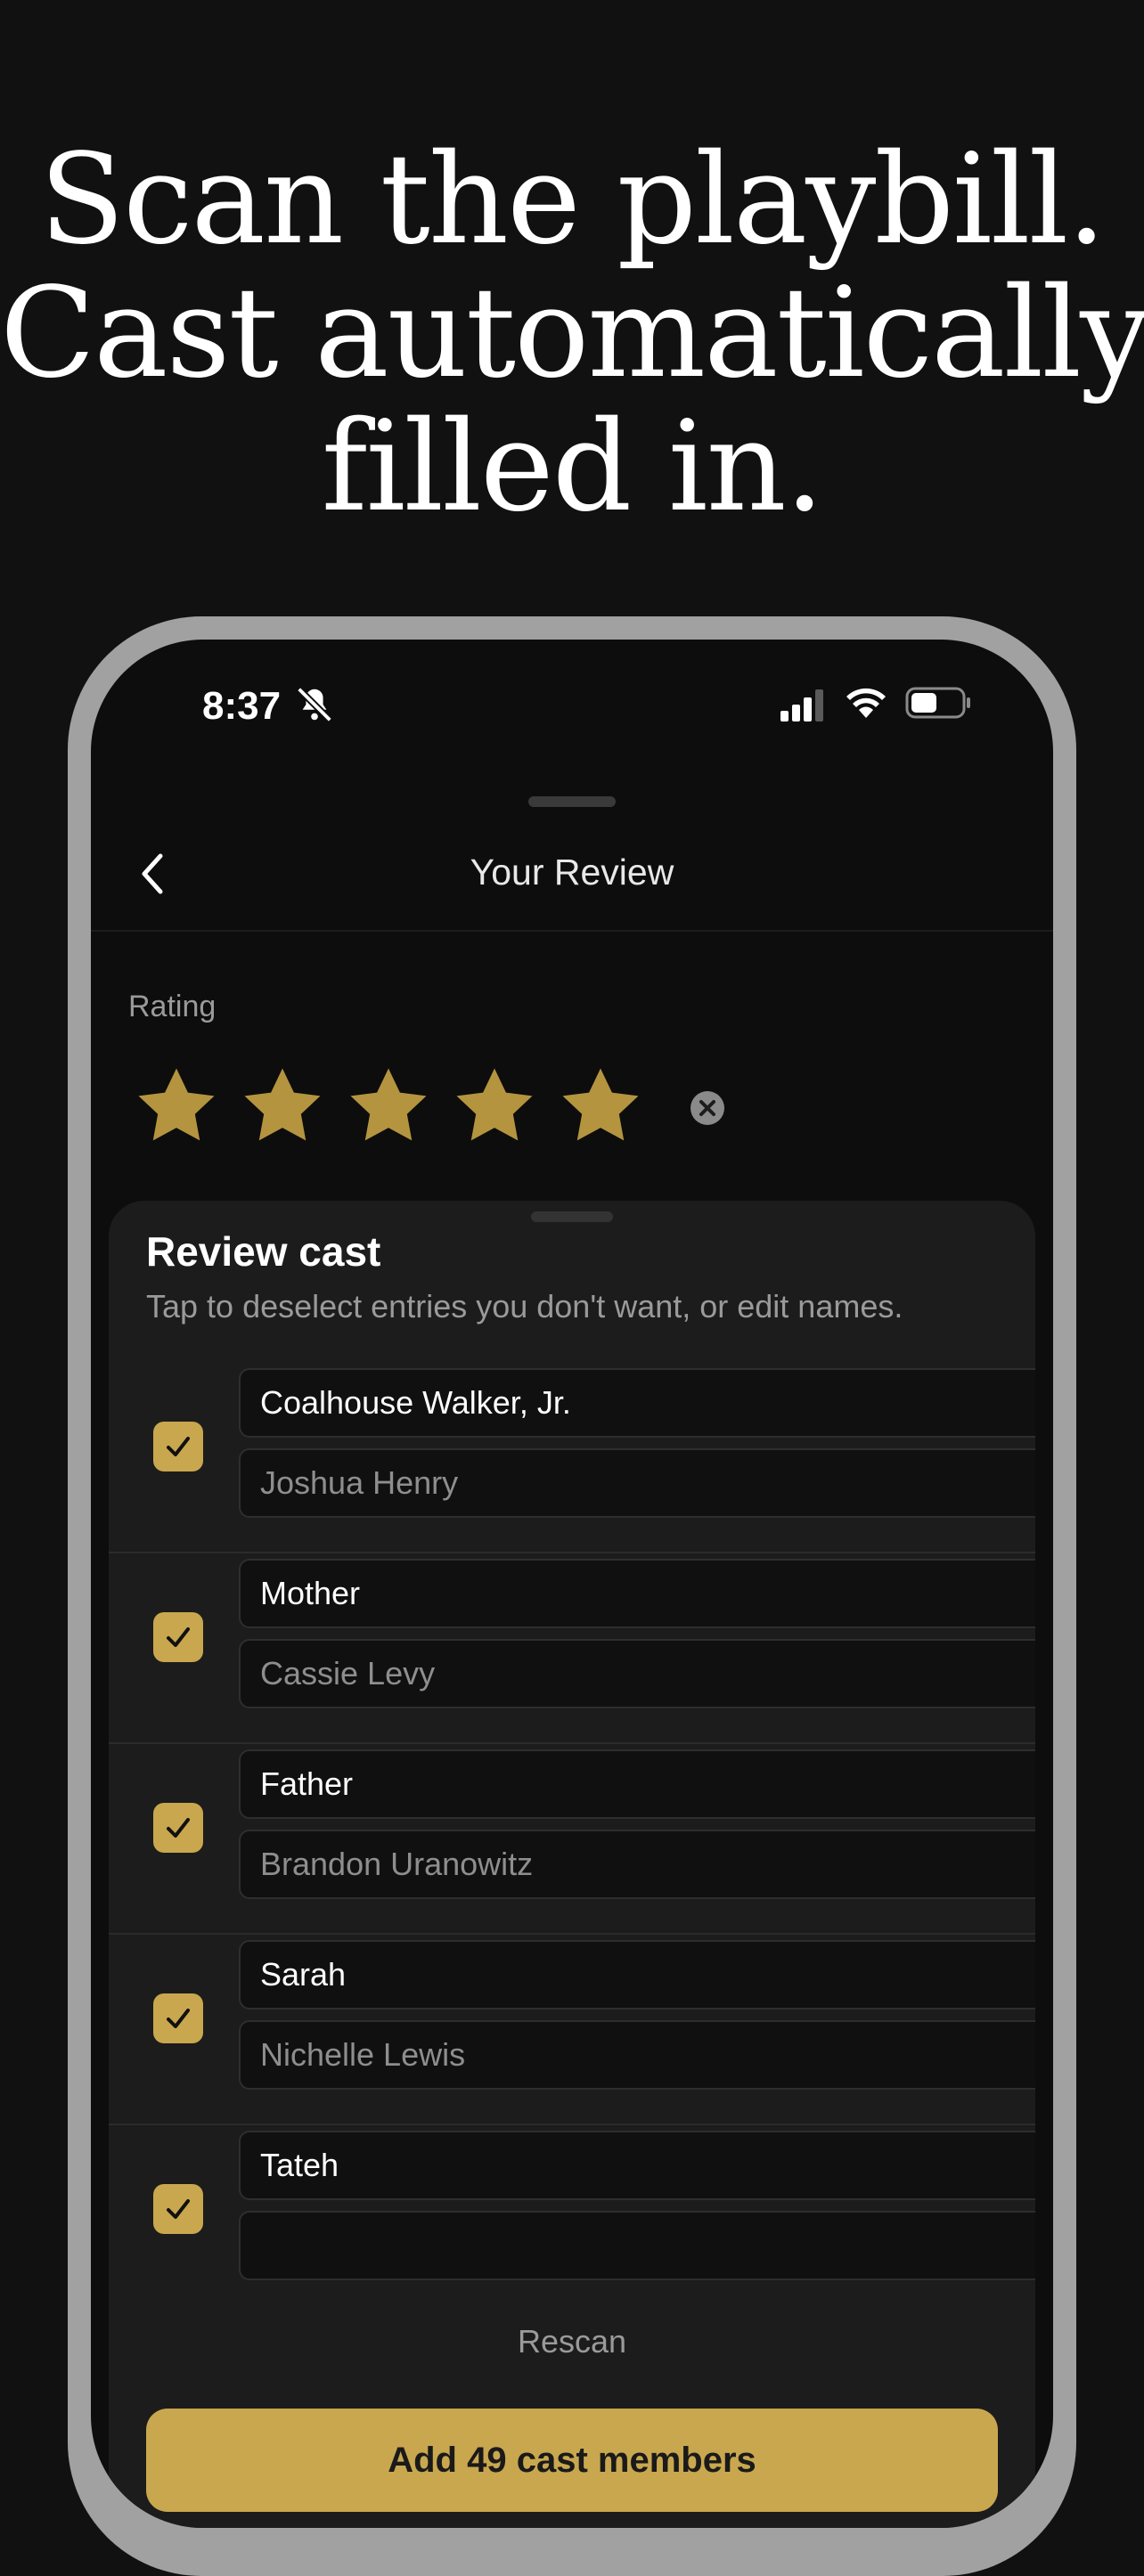 Image resolution: width=1144 pixels, height=2576 pixels. What do you see at coordinates (637, 1674) in the screenshot?
I see `actor-input: Cassie Levy` at bounding box center [637, 1674].